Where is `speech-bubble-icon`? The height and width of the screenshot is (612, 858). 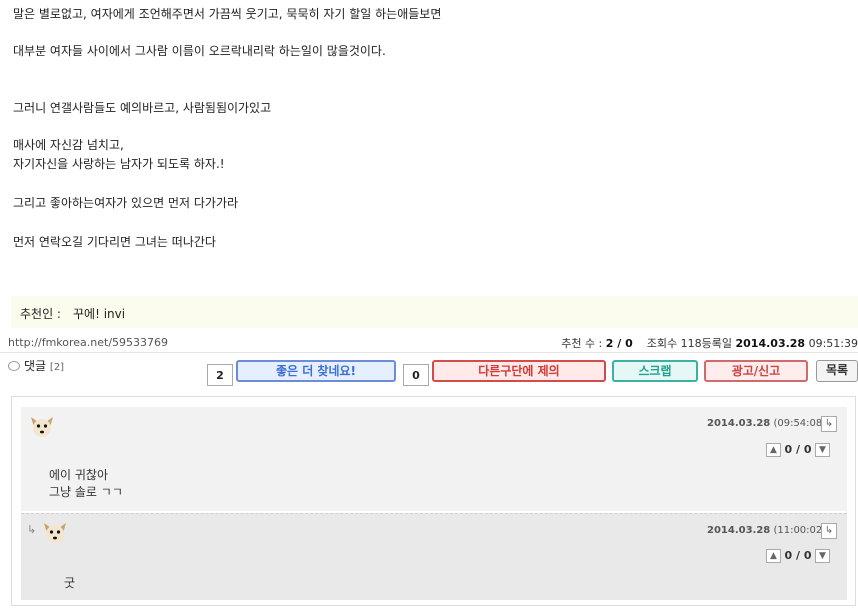
speech-bubble-icon is located at coordinates (14, 365).